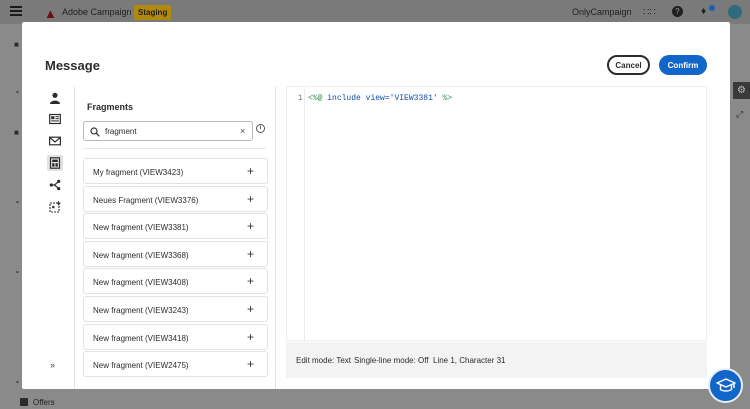 This screenshot has height=409, width=750. Describe the element at coordinates (72, 65) in the screenshot. I see `dialog-title: Message` at that location.